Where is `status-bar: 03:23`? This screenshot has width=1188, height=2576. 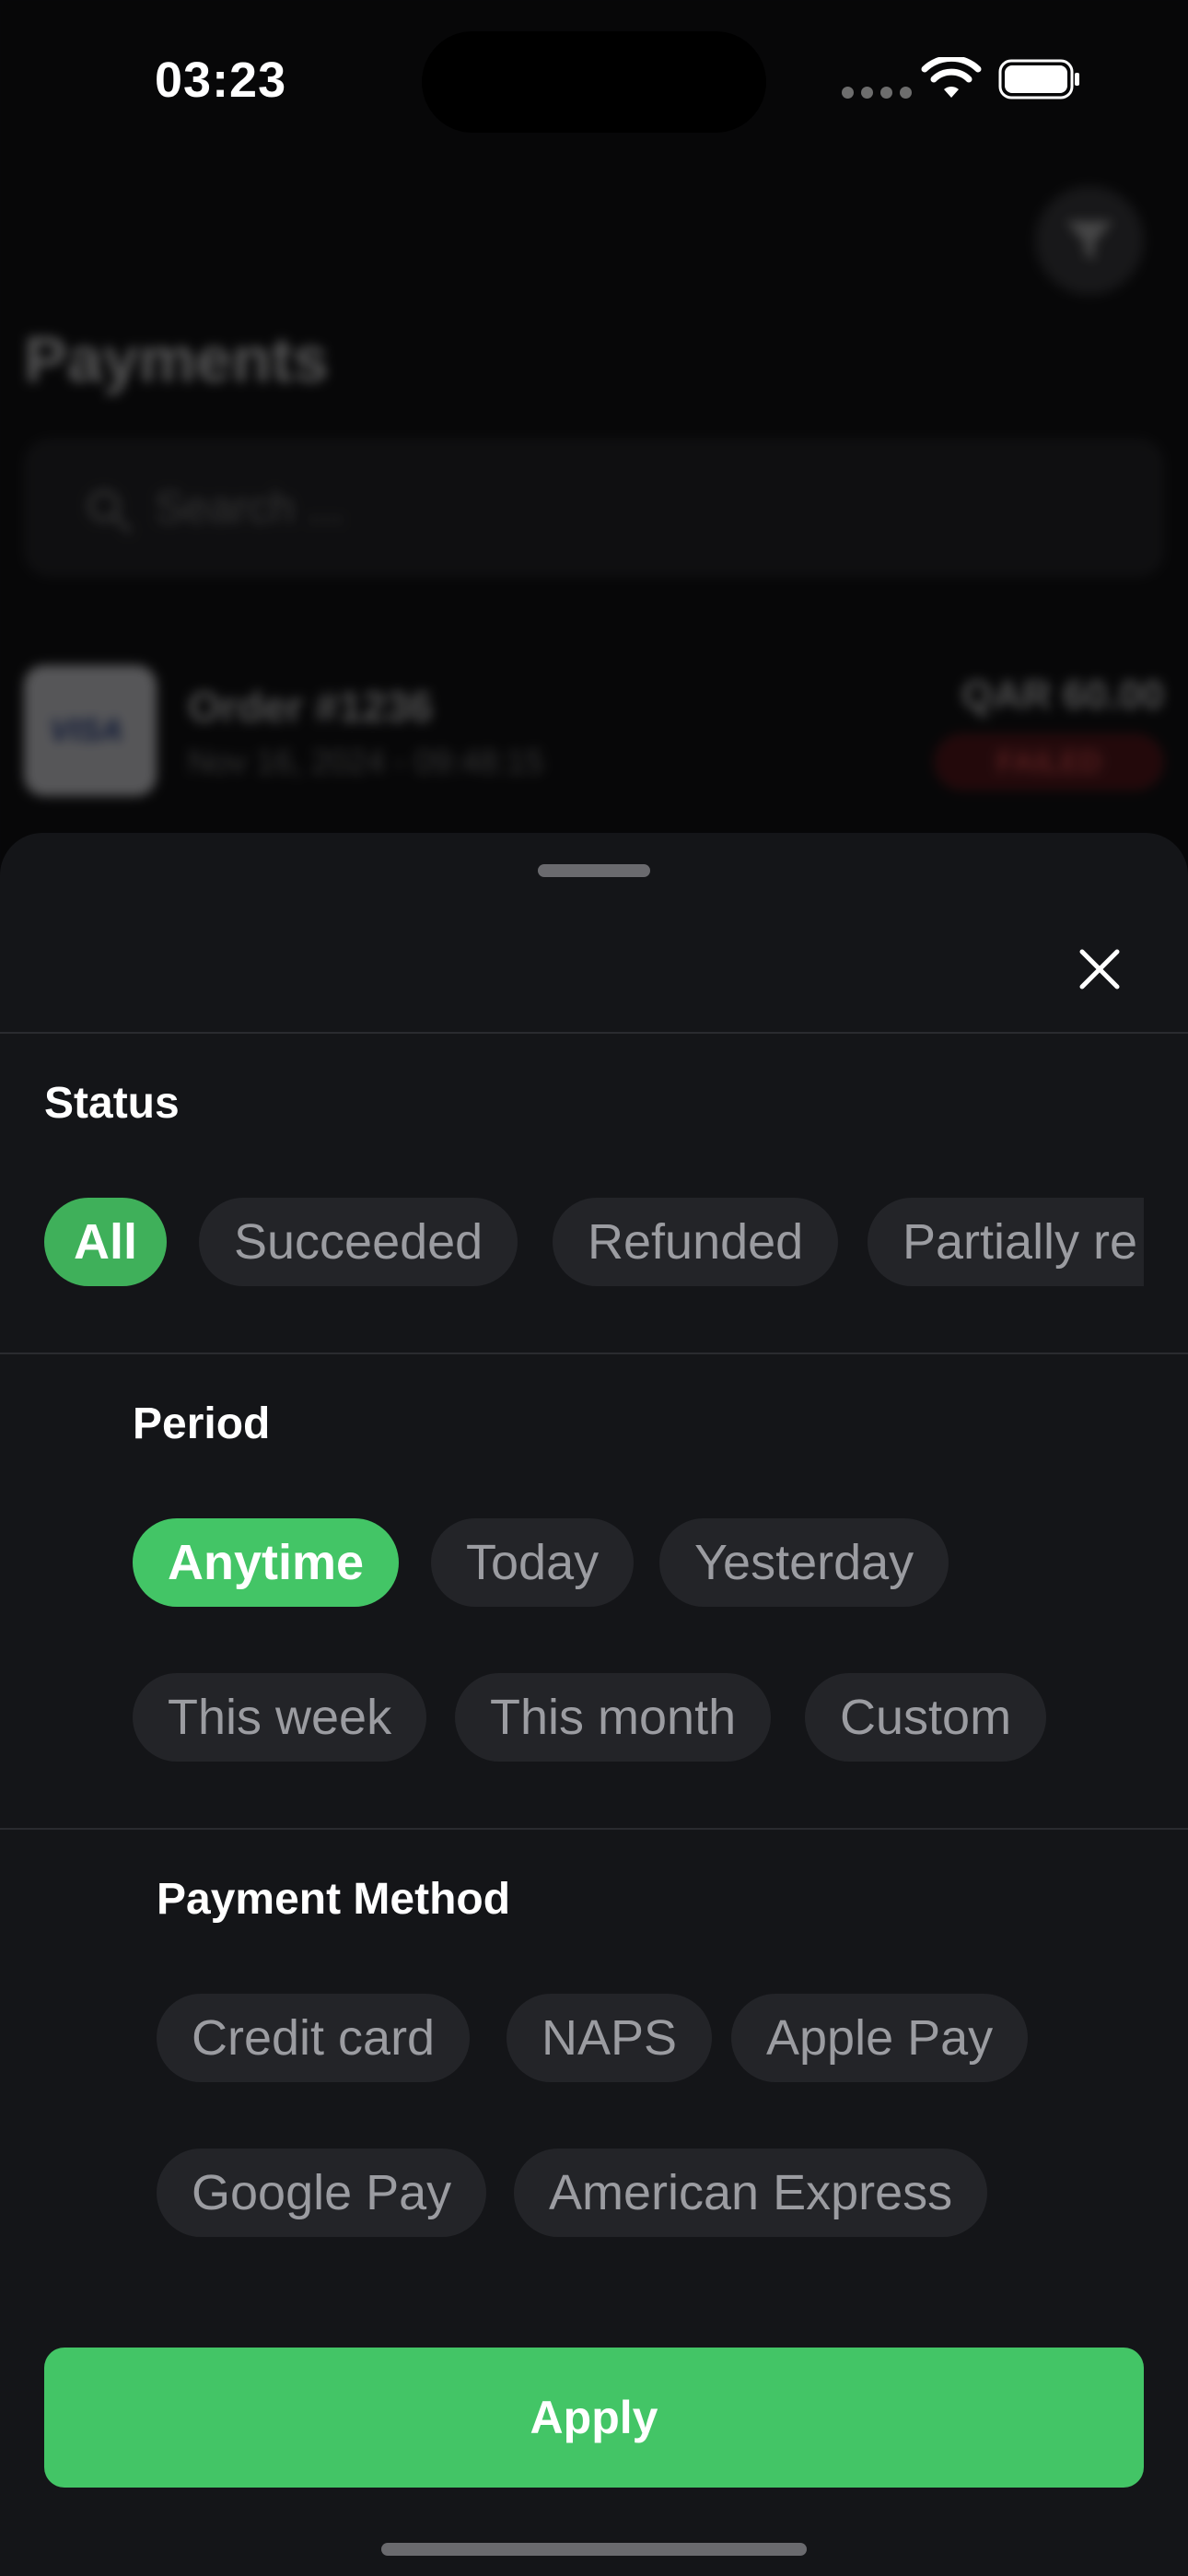 status-bar: 03:23 is located at coordinates (594, 78).